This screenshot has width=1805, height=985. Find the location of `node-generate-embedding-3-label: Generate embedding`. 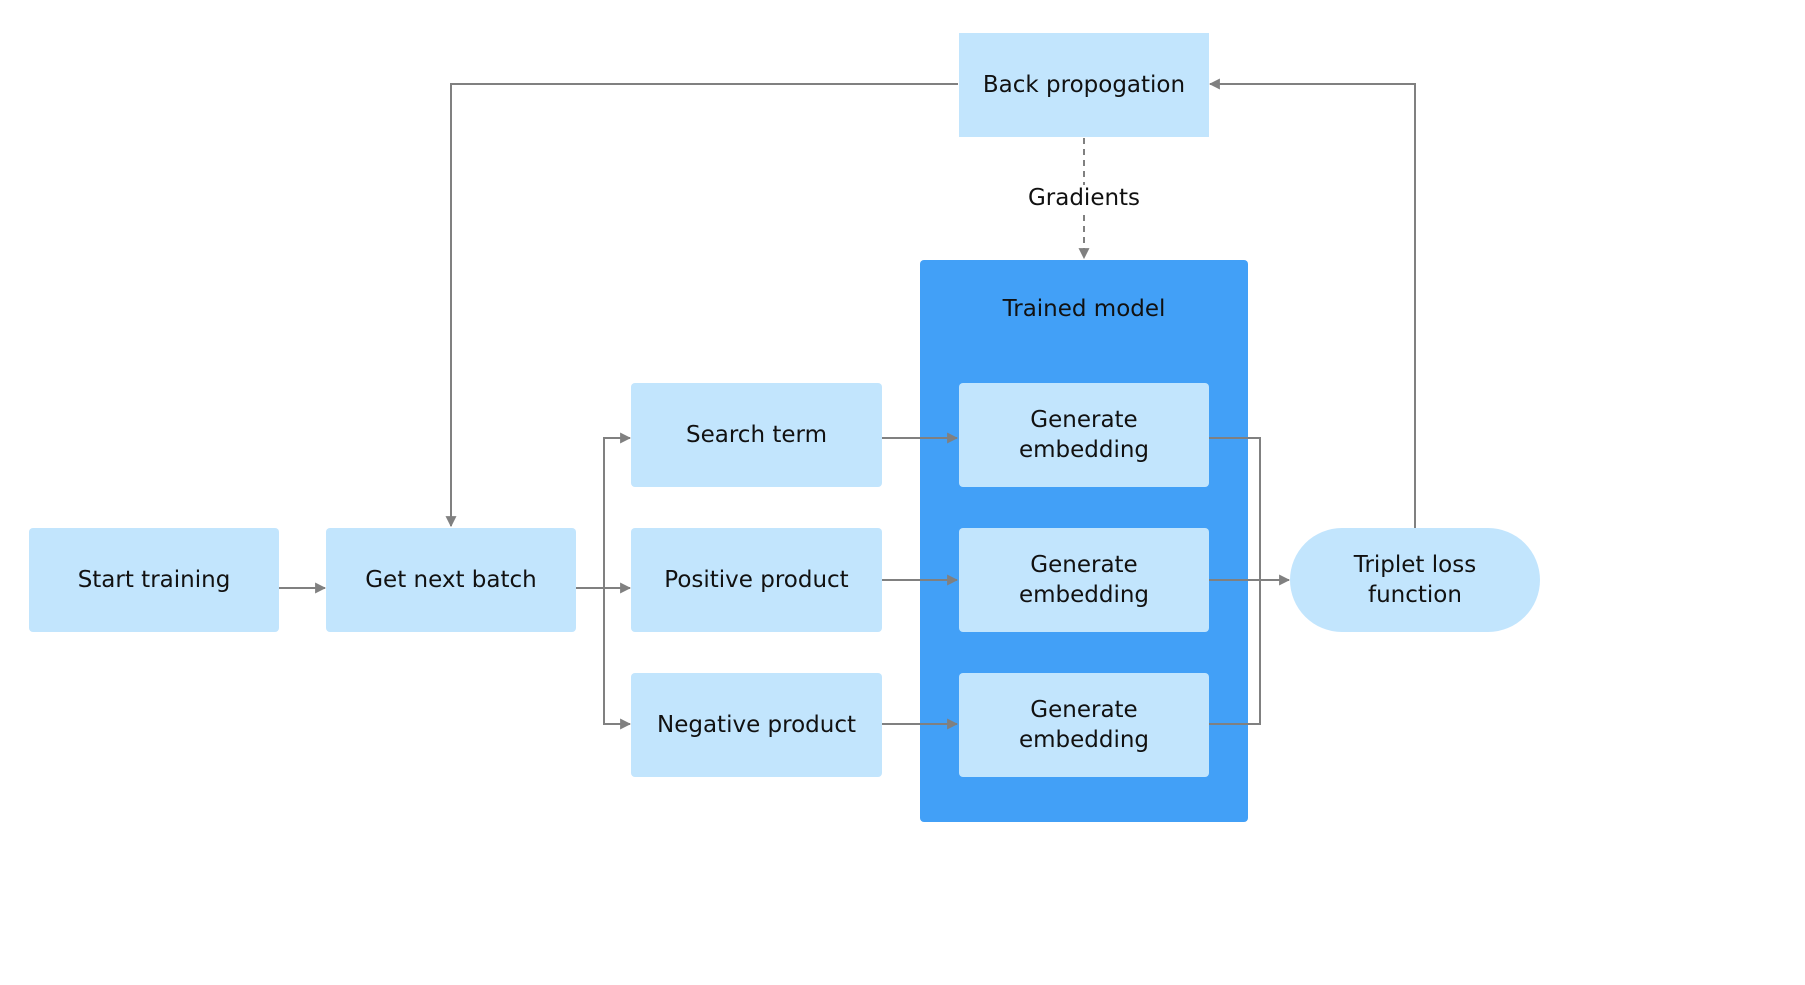

node-generate-embedding-3-label: Generate embedding is located at coordinates (1084, 725).